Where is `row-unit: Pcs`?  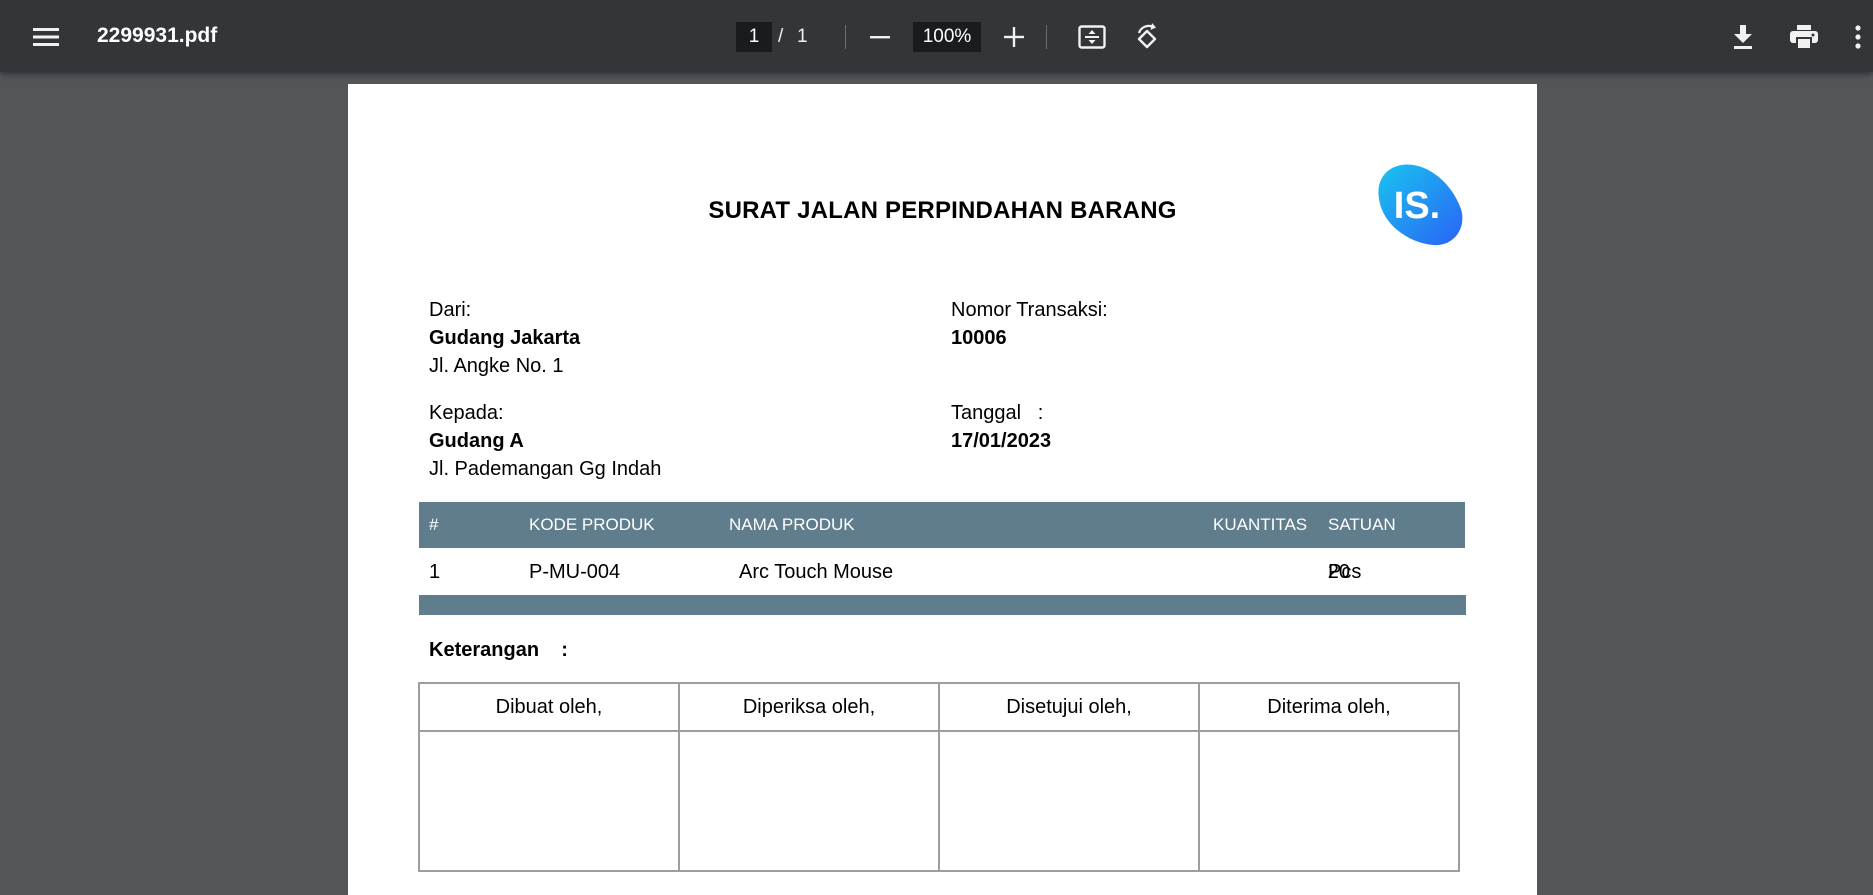
row-unit: Pcs is located at coordinates (1345, 572).